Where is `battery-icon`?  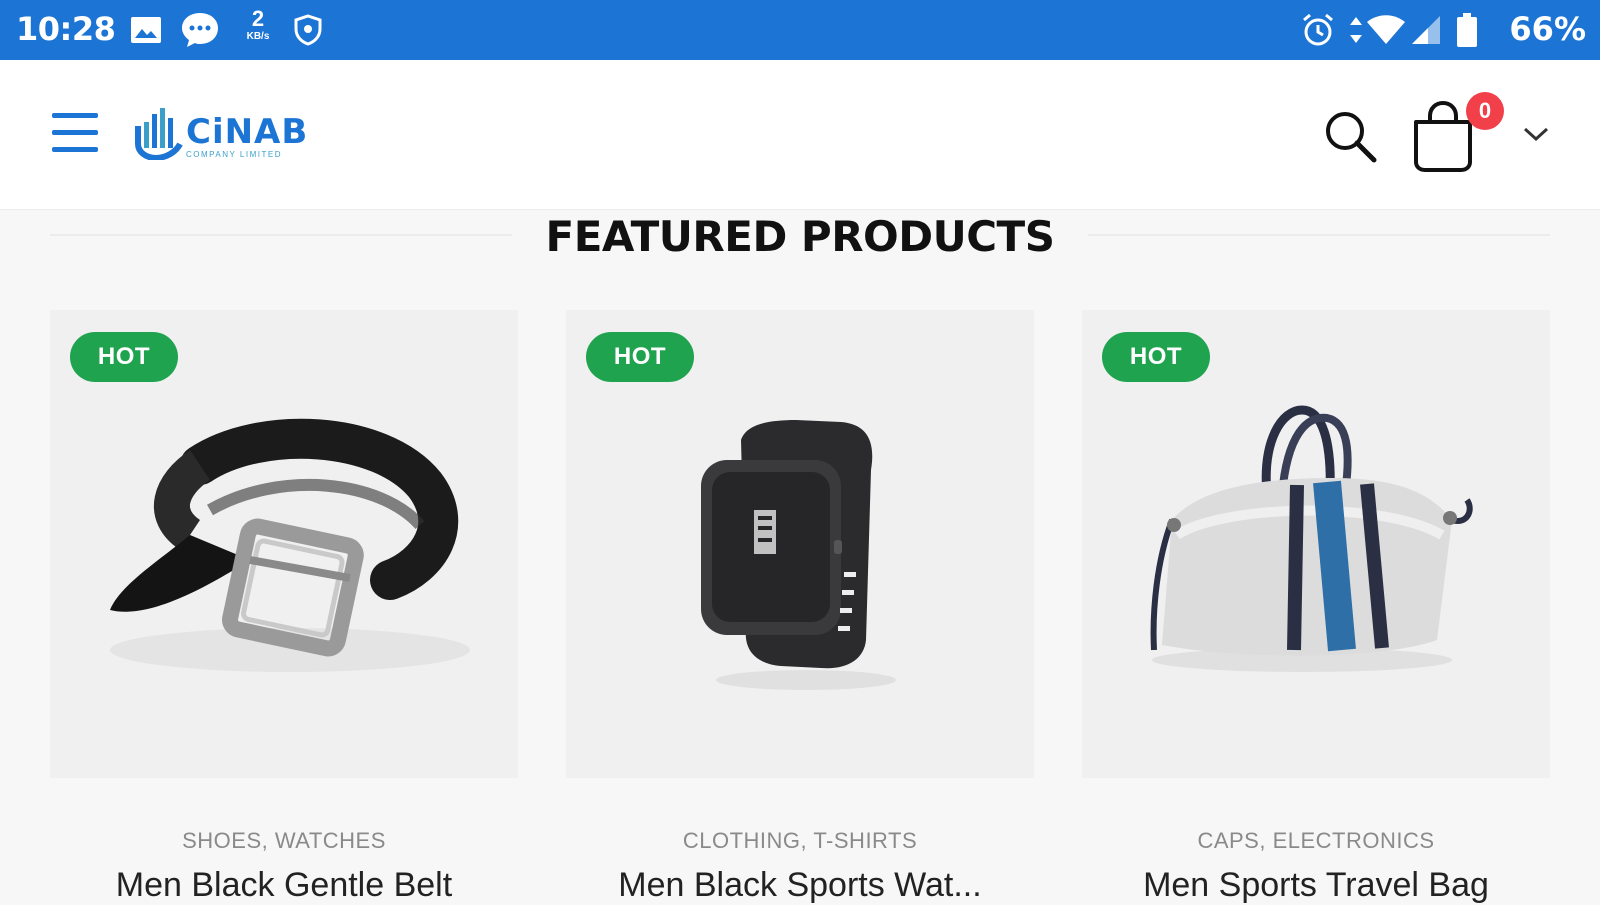
battery-icon is located at coordinates (1467, 30).